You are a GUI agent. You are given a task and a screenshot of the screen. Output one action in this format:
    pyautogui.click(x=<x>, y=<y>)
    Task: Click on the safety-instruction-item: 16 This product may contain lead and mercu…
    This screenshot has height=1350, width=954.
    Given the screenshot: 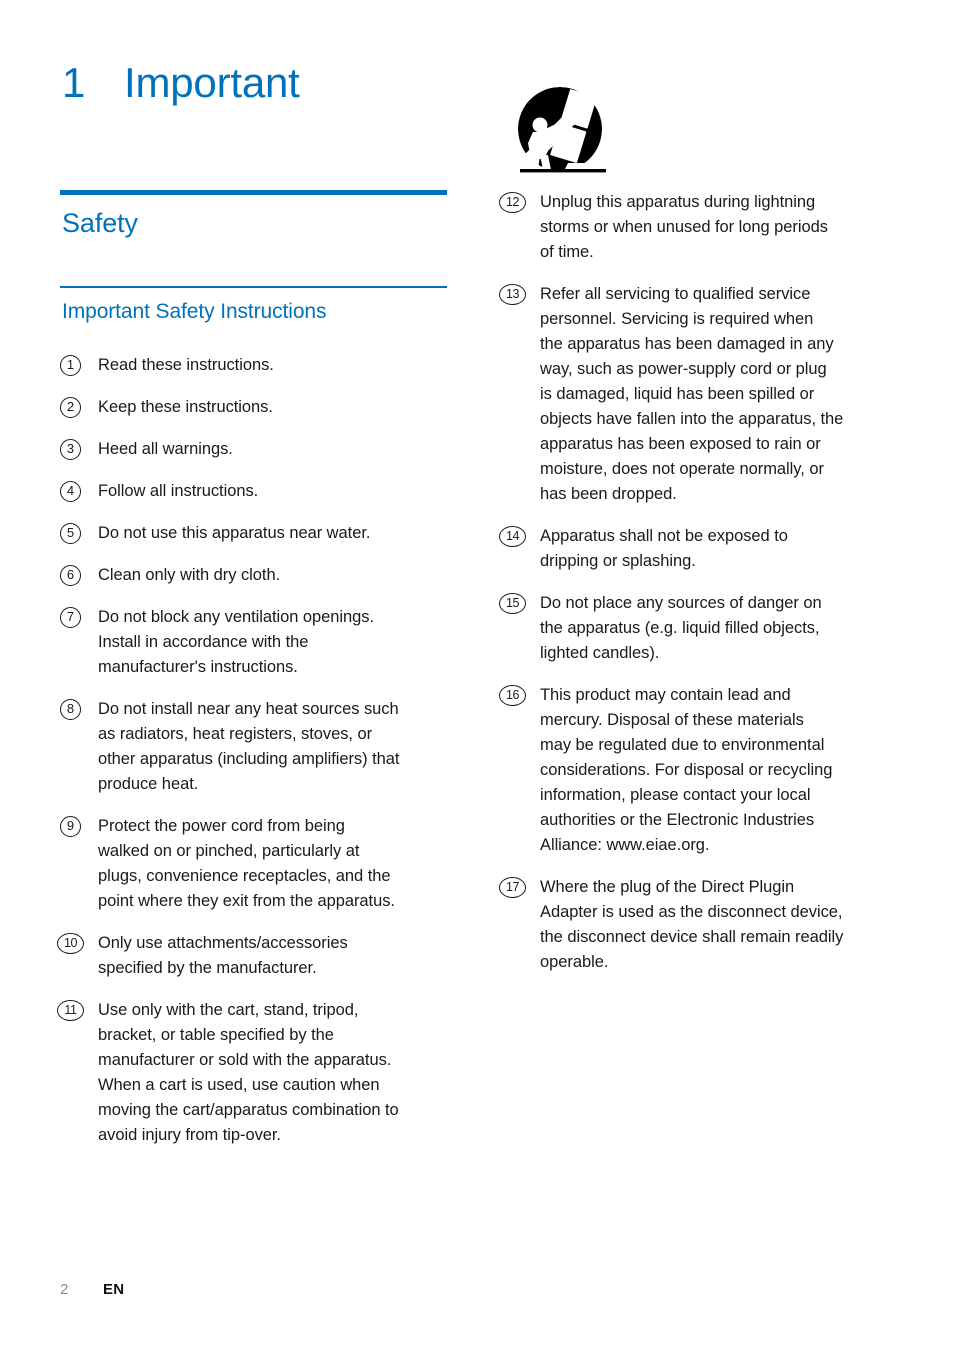 What is the action you would take?
    pyautogui.click(x=695, y=770)
    